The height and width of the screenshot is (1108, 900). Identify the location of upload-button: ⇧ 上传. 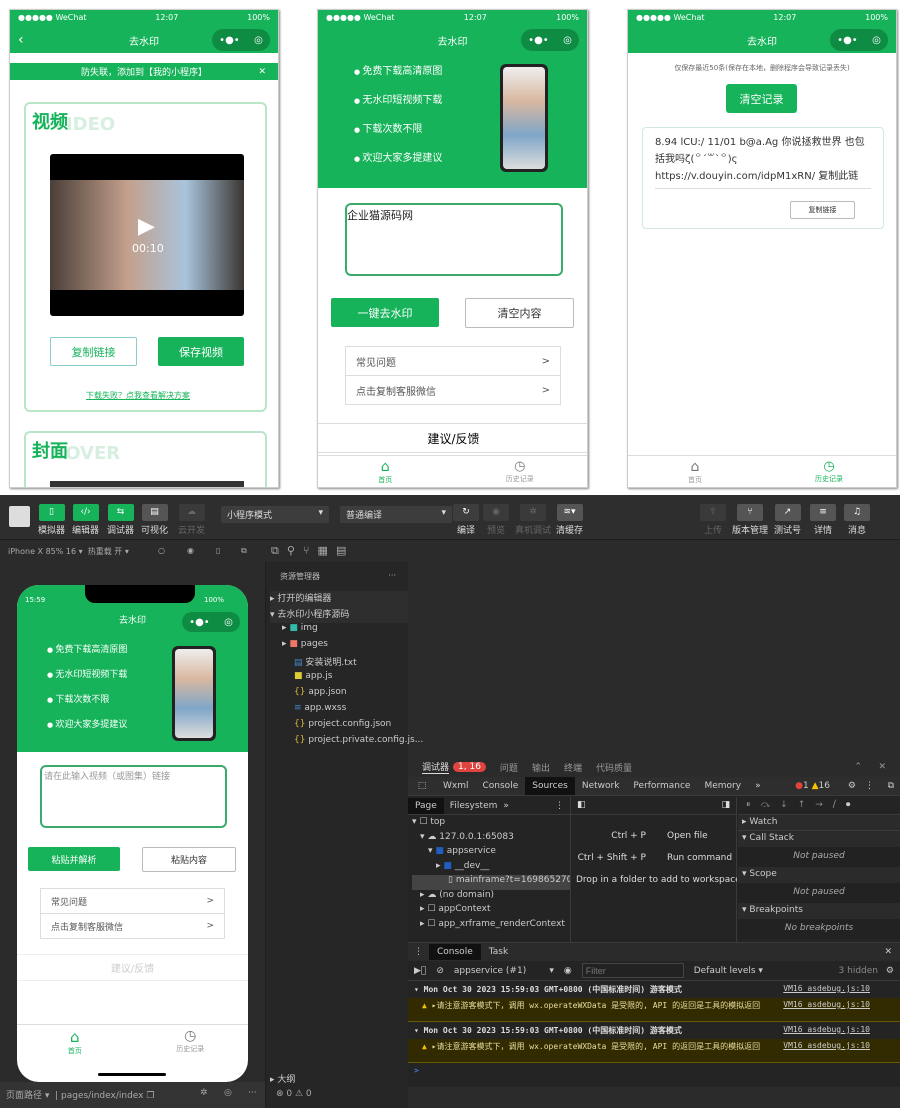
(713, 520).